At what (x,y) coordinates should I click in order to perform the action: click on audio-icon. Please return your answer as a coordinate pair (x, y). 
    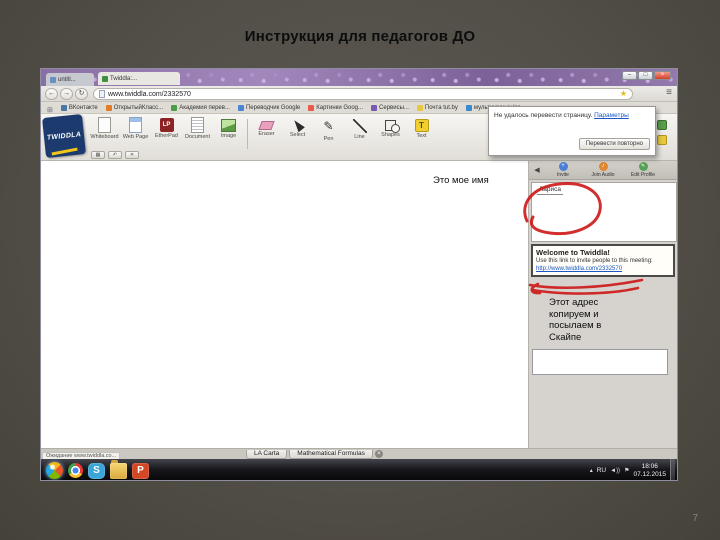
    Looking at the image, I should click on (603, 166).